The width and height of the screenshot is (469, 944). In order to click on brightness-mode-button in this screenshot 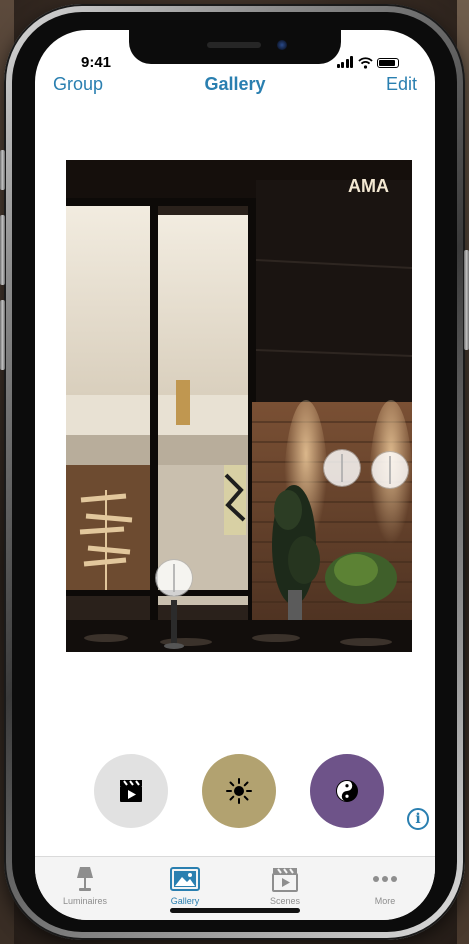, I will do `click(239, 791)`.